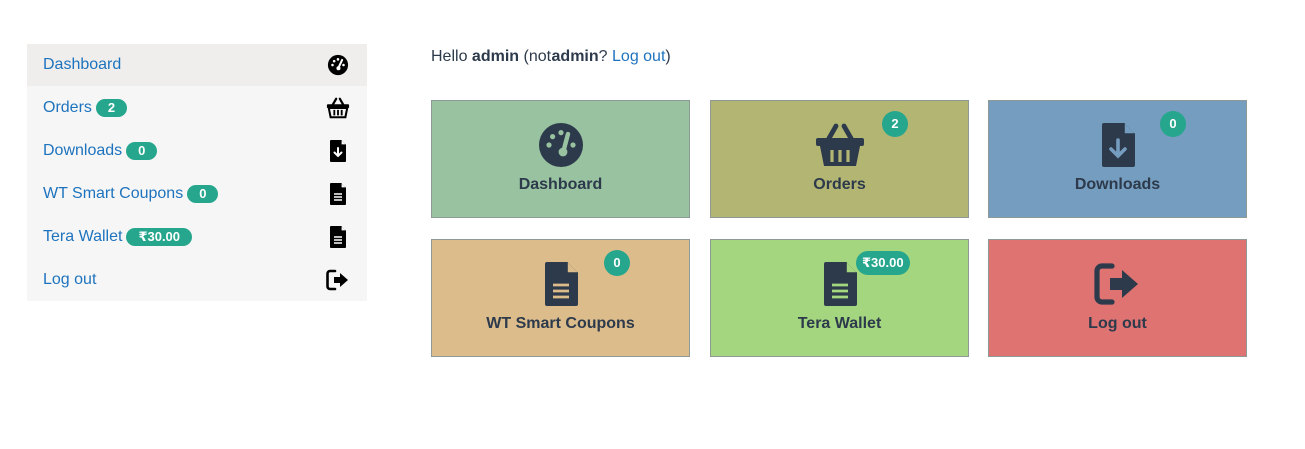  I want to click on greeting-close-paren: ), so click(668, 56).